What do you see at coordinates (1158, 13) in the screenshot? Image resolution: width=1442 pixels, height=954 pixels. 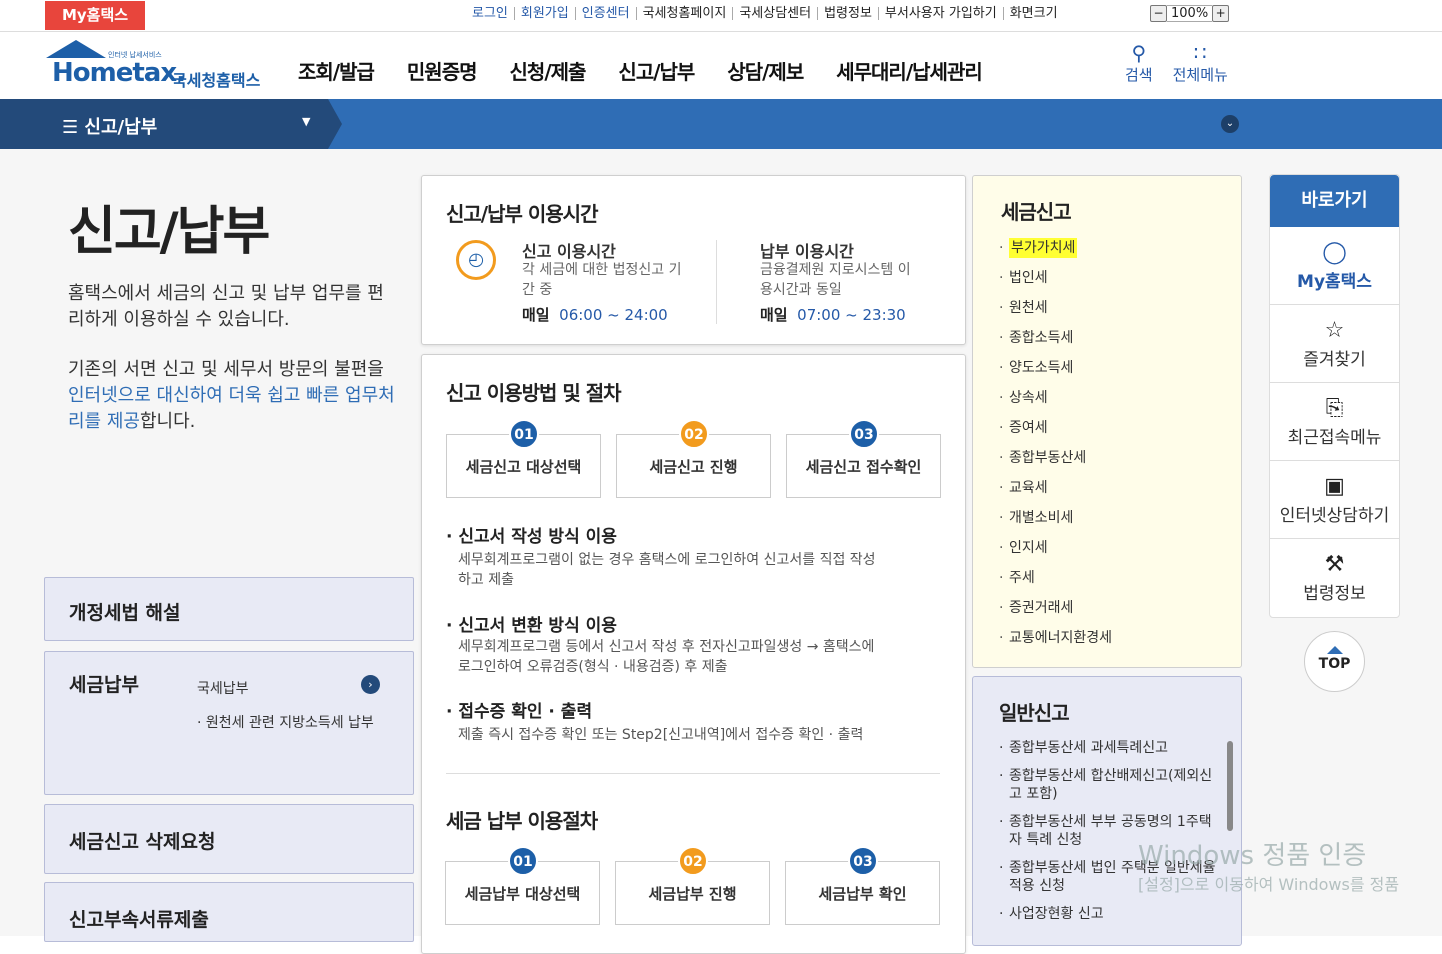 I see `zoom-out-button: −` at bounding box center [1158, 13].